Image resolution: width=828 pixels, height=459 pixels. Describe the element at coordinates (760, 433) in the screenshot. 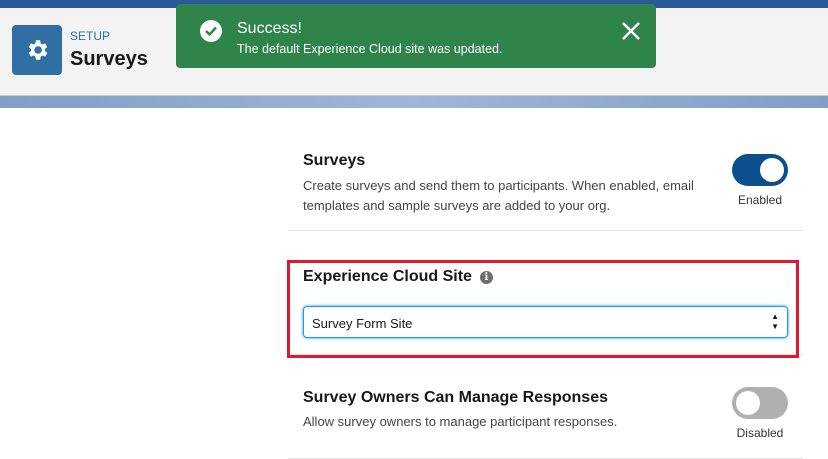

I see `toggle-status: Disabled` at that location.